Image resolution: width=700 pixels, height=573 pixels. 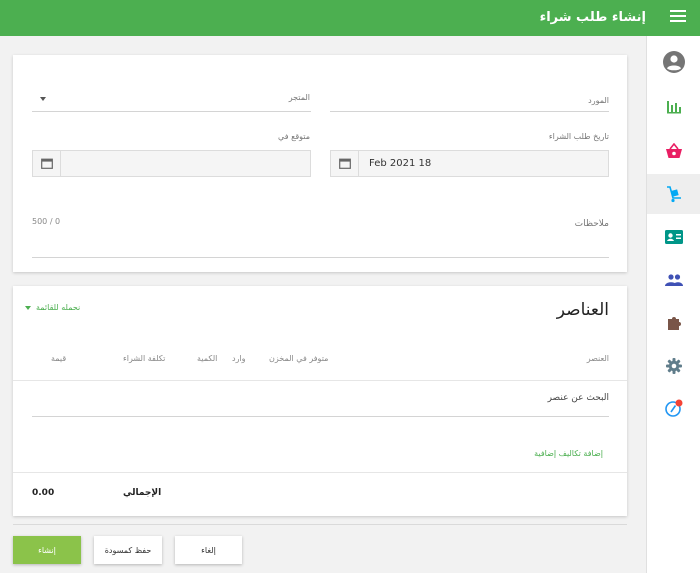 What do you see at coordinates (299, 358) in the screenshot?
I see `column-in-stock: متوفر في المخزن` at bounding box center [299, 358].